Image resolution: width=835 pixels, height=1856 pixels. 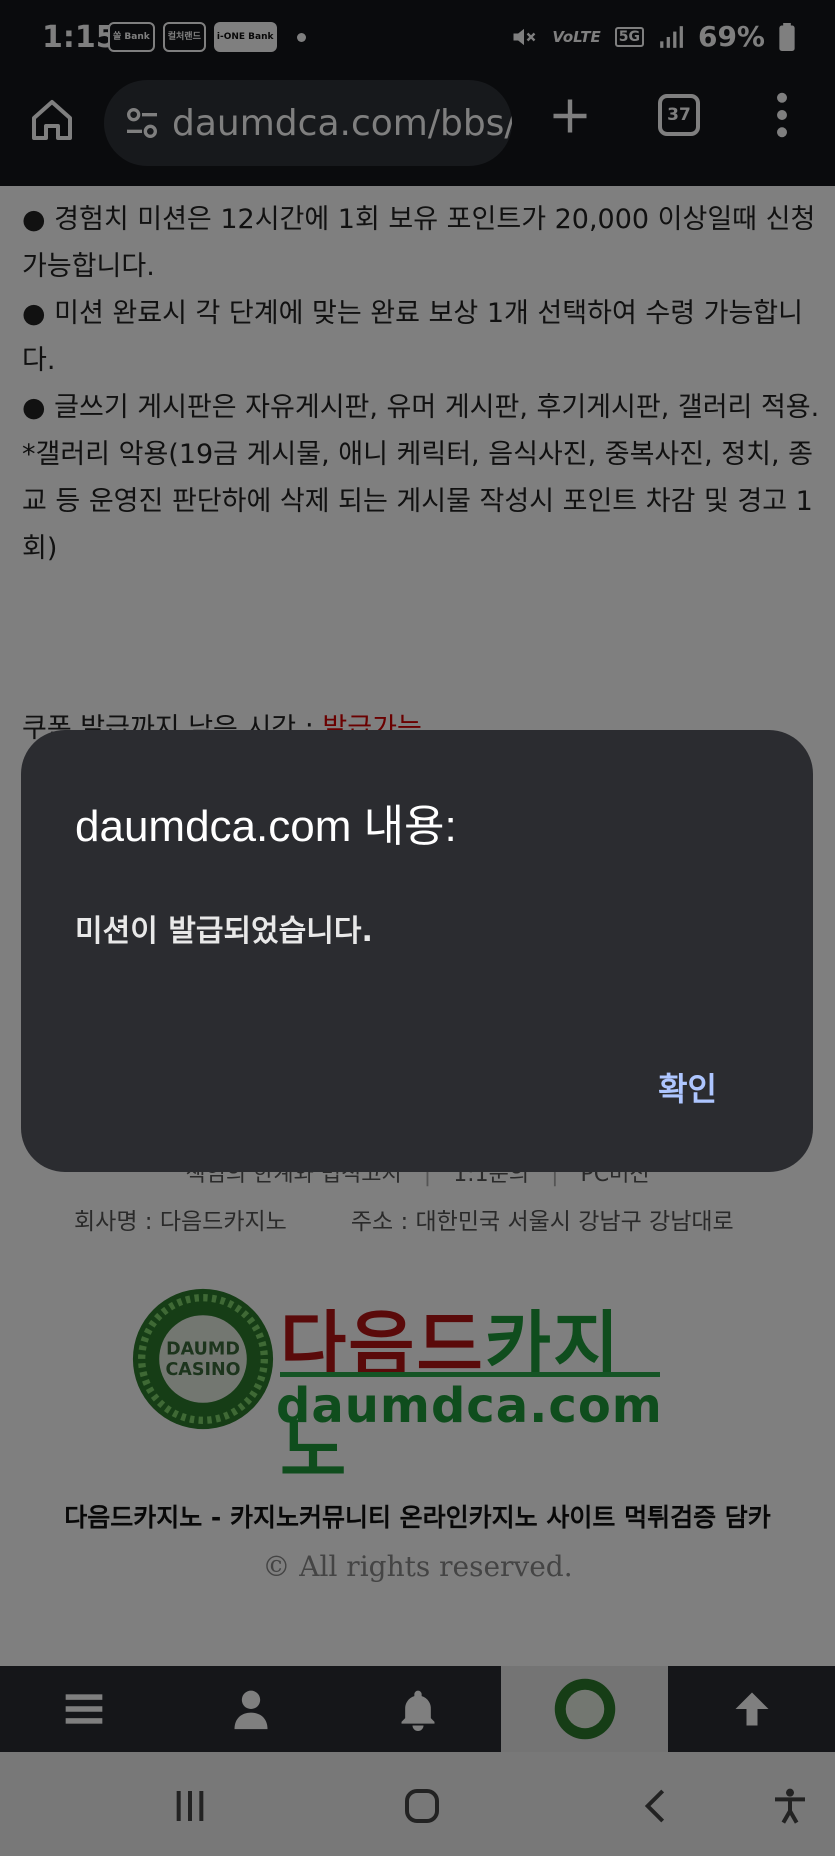 I want to click on arrow-up-icon, so click(x=751, y=1709).